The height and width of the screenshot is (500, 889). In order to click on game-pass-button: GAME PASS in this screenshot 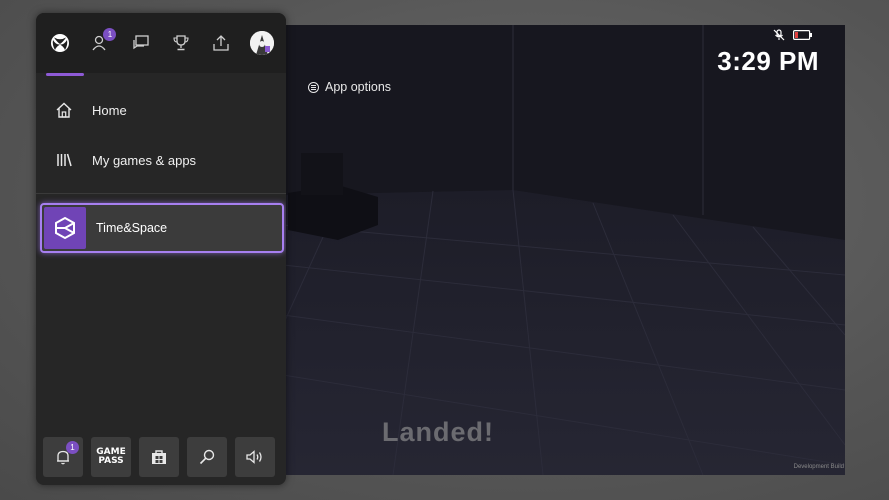, I will do `click(111, 457)`.